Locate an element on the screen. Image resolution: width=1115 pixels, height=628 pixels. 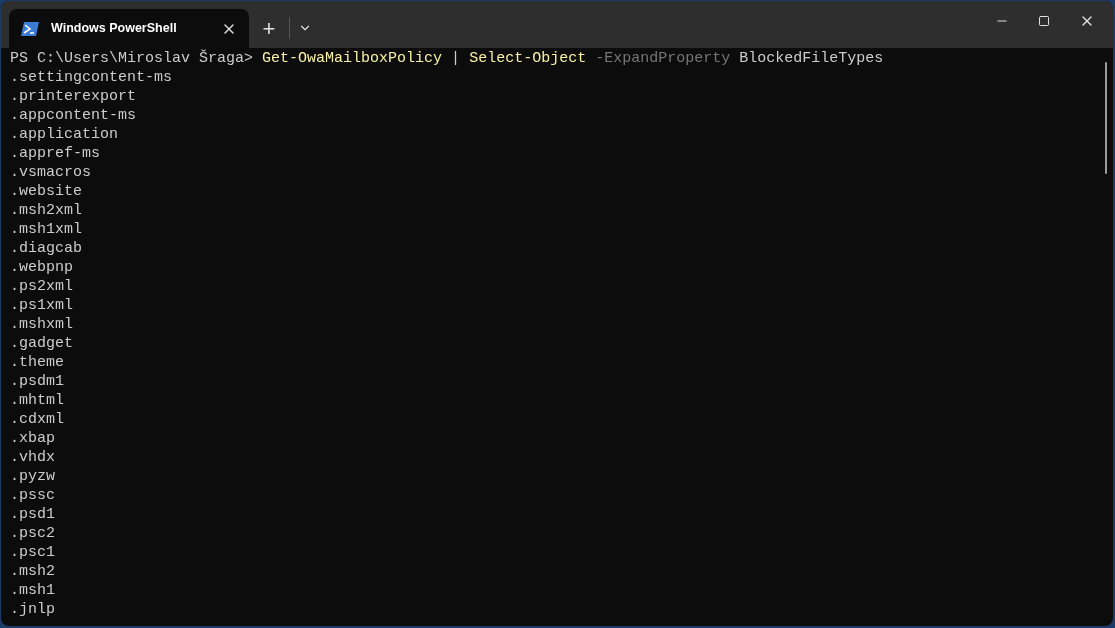
output-line: .theme is located at coordinates (37, 362).